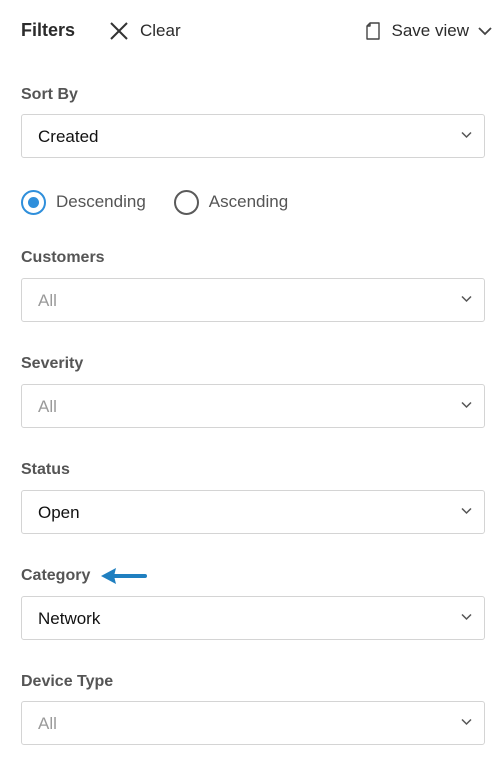  Describe the element at coordinates (253, 406) in the screenshot. I see `severity-select: All` at that location.